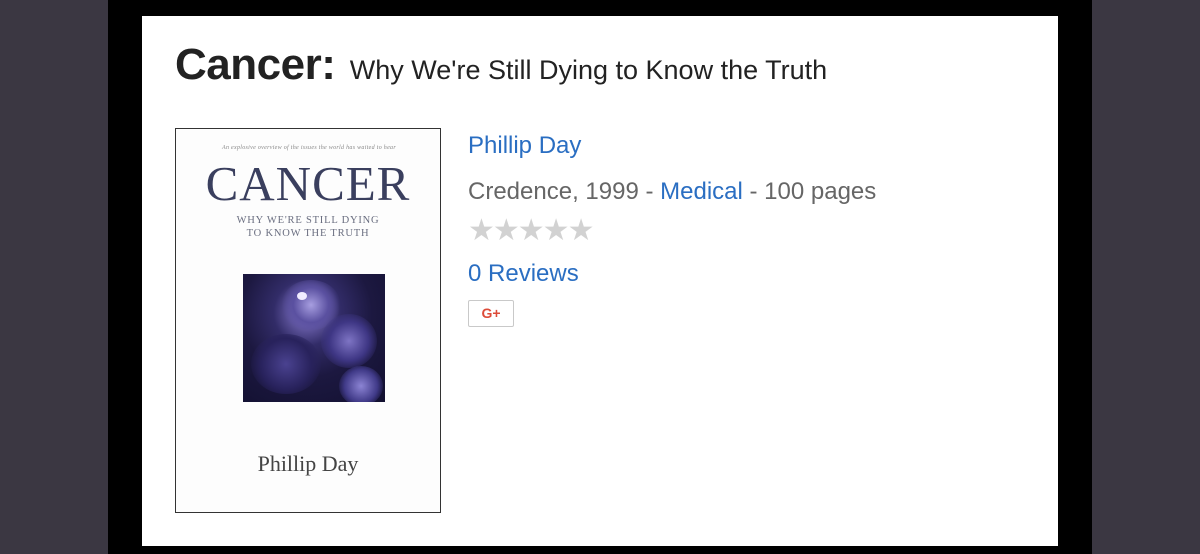 This screenshot has height=554, width=1200. I want to click on book-title-subtitle: Why We're Still Dying to Know the Truth, so click(588, 70).